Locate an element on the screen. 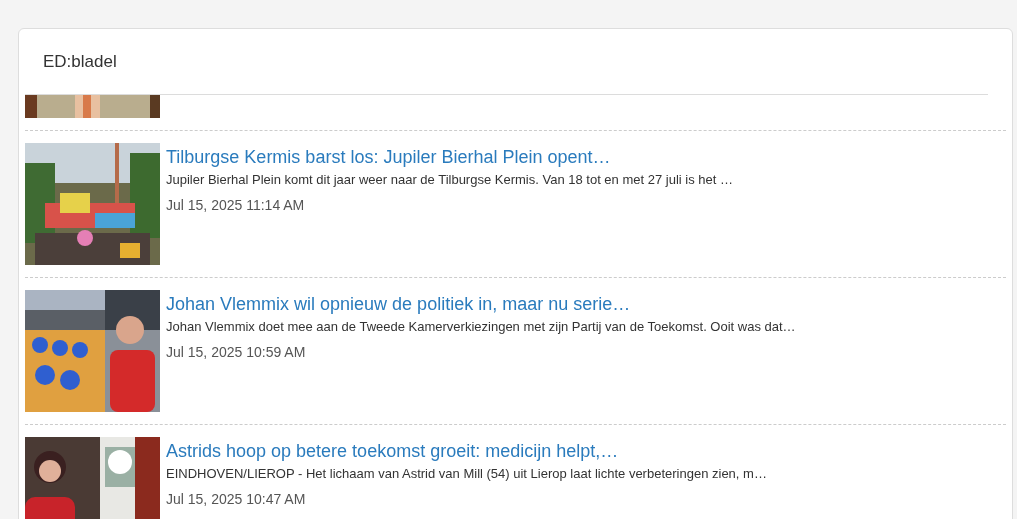  panel-title: ED:bladel is located at coordinates (80, 61).